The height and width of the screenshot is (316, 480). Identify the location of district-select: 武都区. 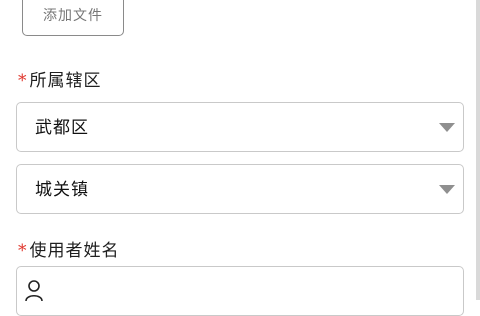
(240, 127).